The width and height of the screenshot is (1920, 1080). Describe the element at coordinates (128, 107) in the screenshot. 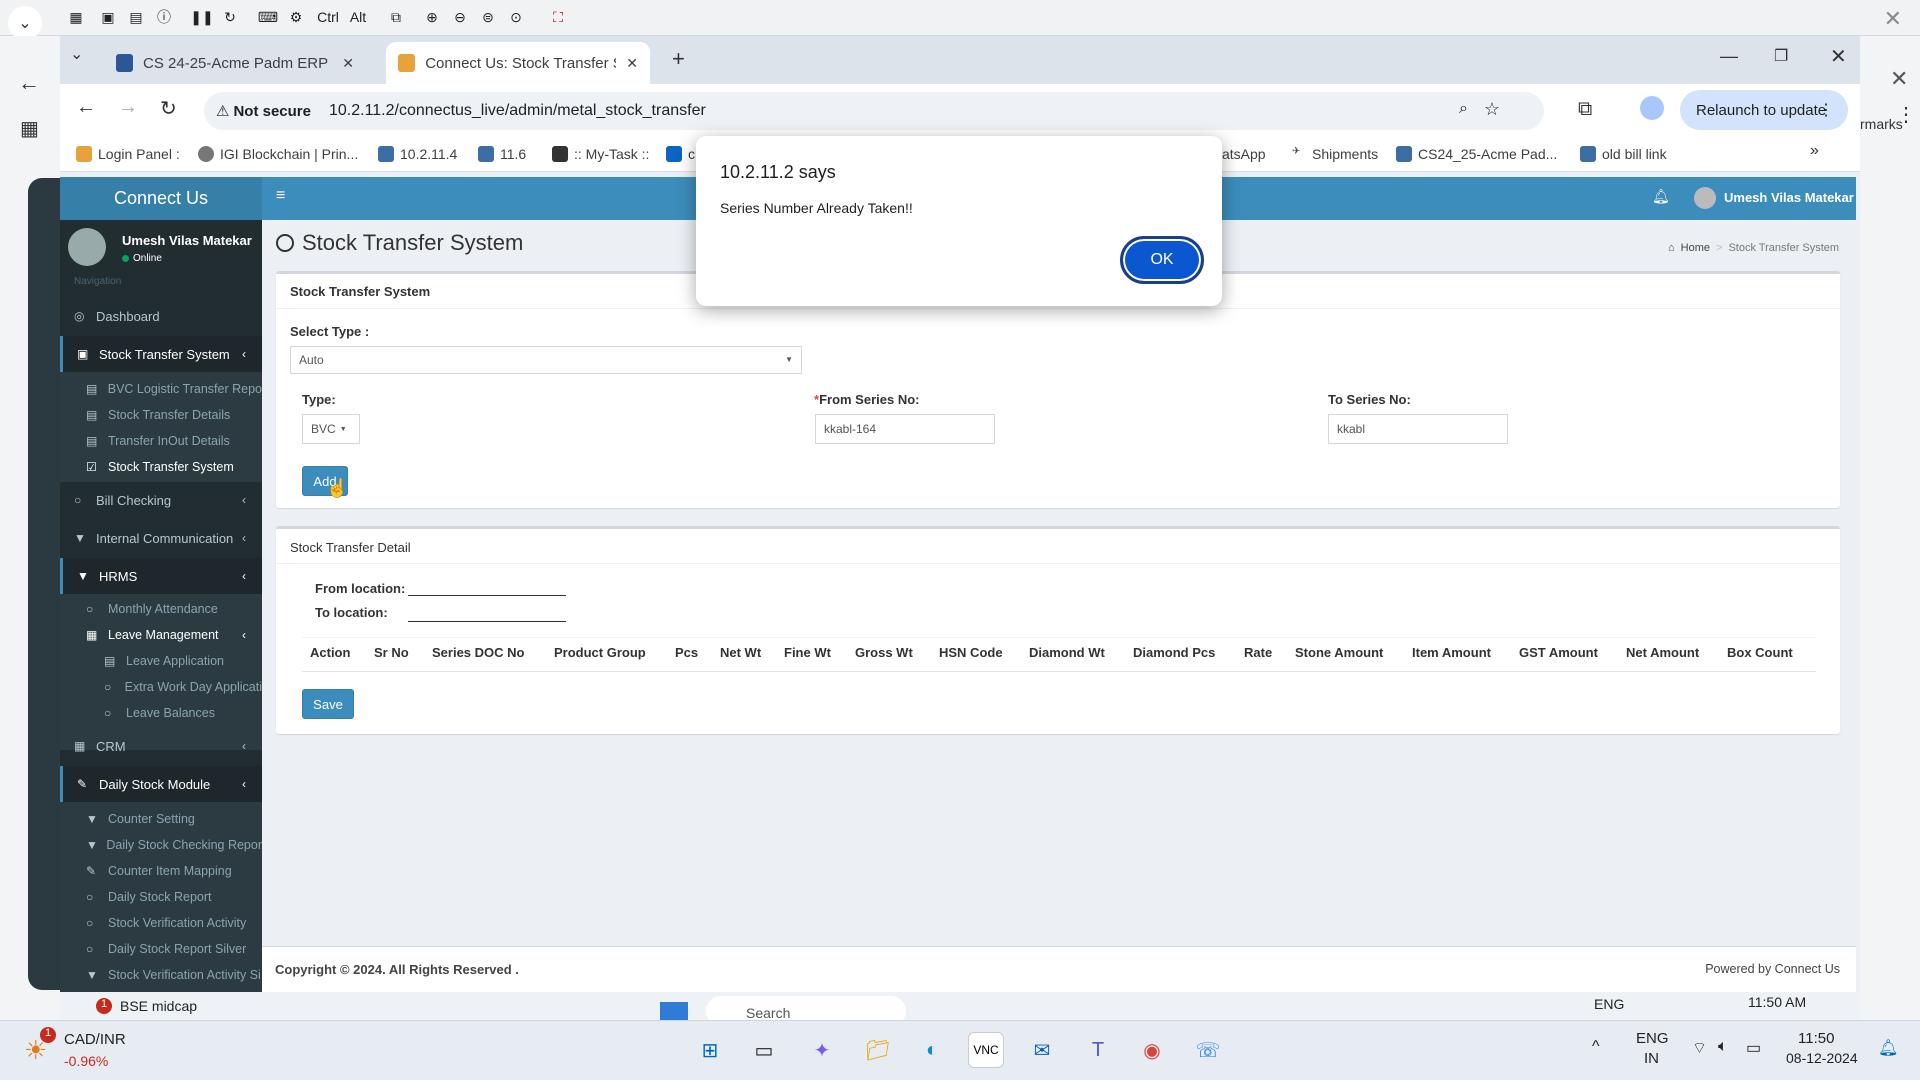

I see `forward-icon: →` at that location.